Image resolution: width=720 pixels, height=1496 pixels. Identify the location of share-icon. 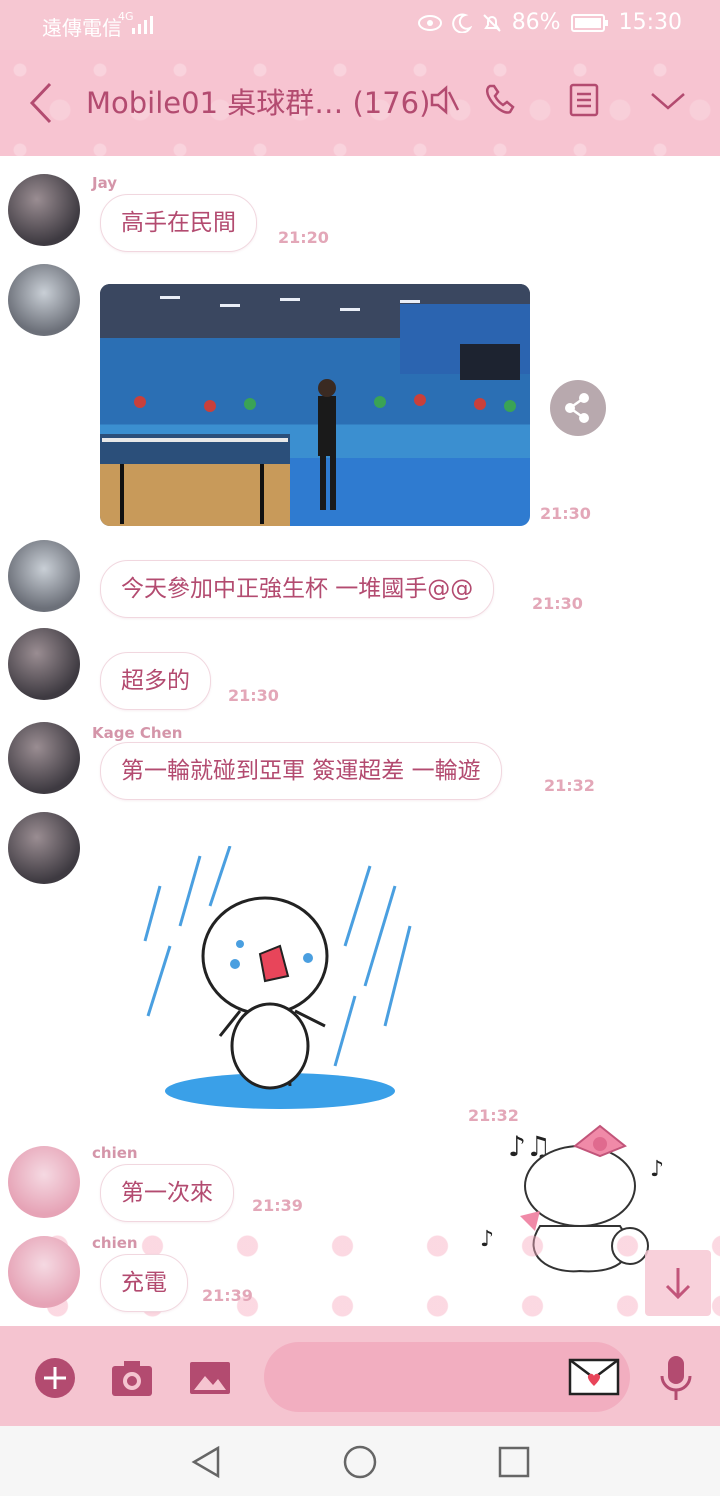
(577, 408).